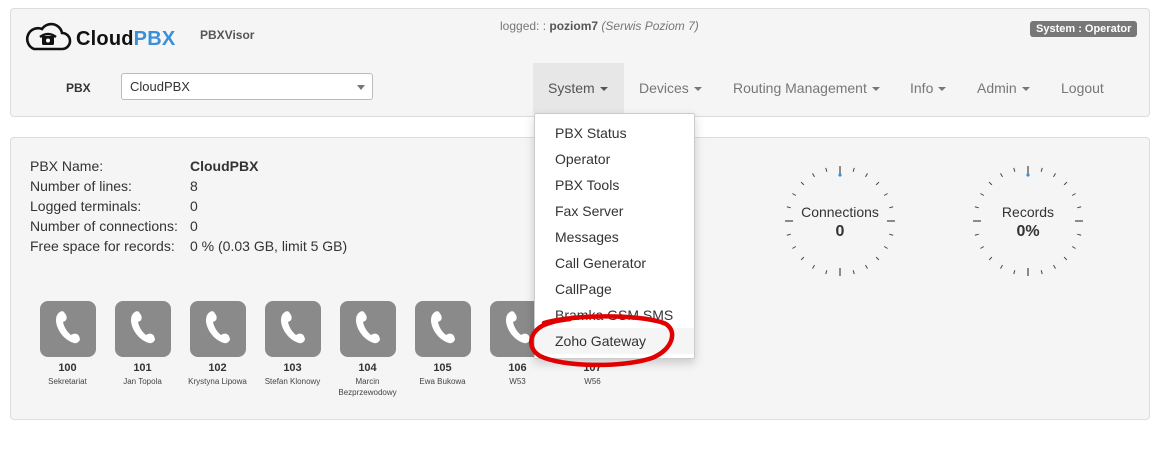  I want to click on nav-devices: Devices, so click(670, 88).